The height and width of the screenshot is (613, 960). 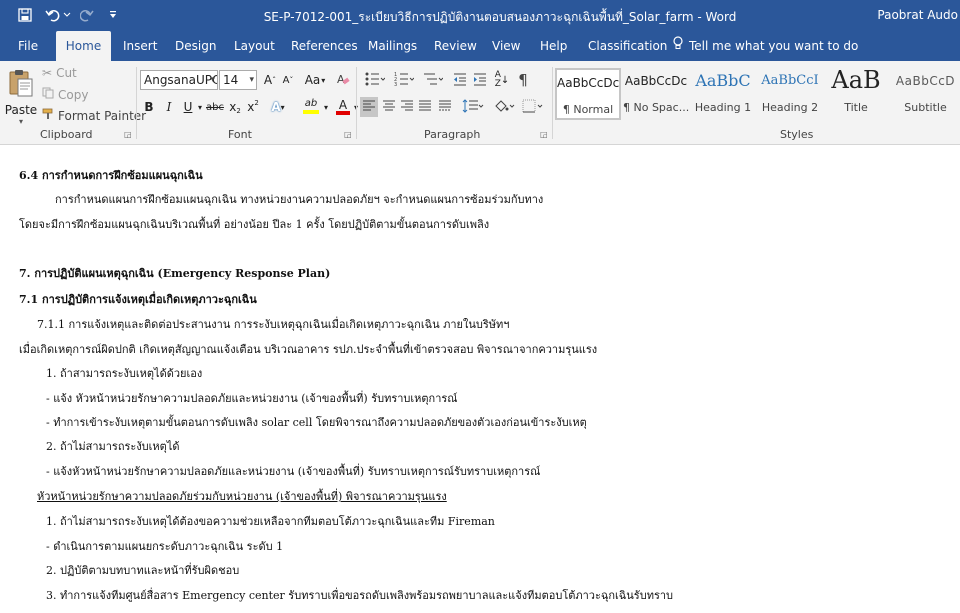 I want to click on paint-bucket-icon, so click(x=505, y=107).